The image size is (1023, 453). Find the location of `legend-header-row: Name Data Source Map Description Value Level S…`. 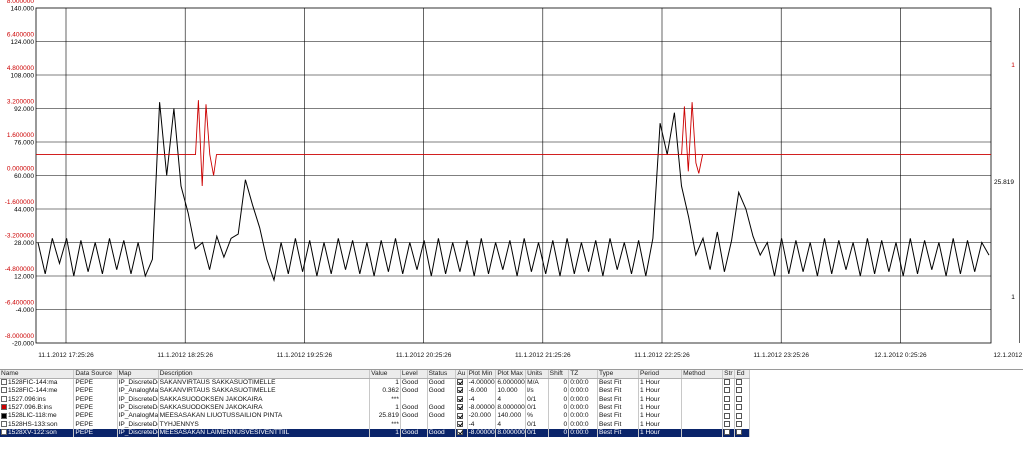

legend-header-row: Name Data Source Map Description Value Level S… is located at coordinates (375, 374).